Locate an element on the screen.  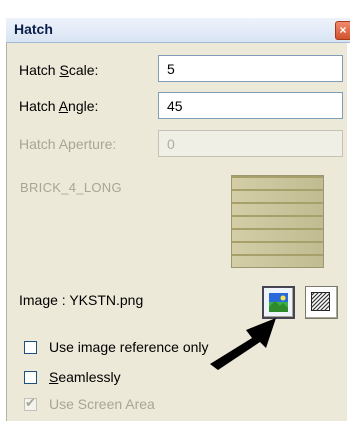
check-mark-icon: ✔ is located at coordinates (30, 402).